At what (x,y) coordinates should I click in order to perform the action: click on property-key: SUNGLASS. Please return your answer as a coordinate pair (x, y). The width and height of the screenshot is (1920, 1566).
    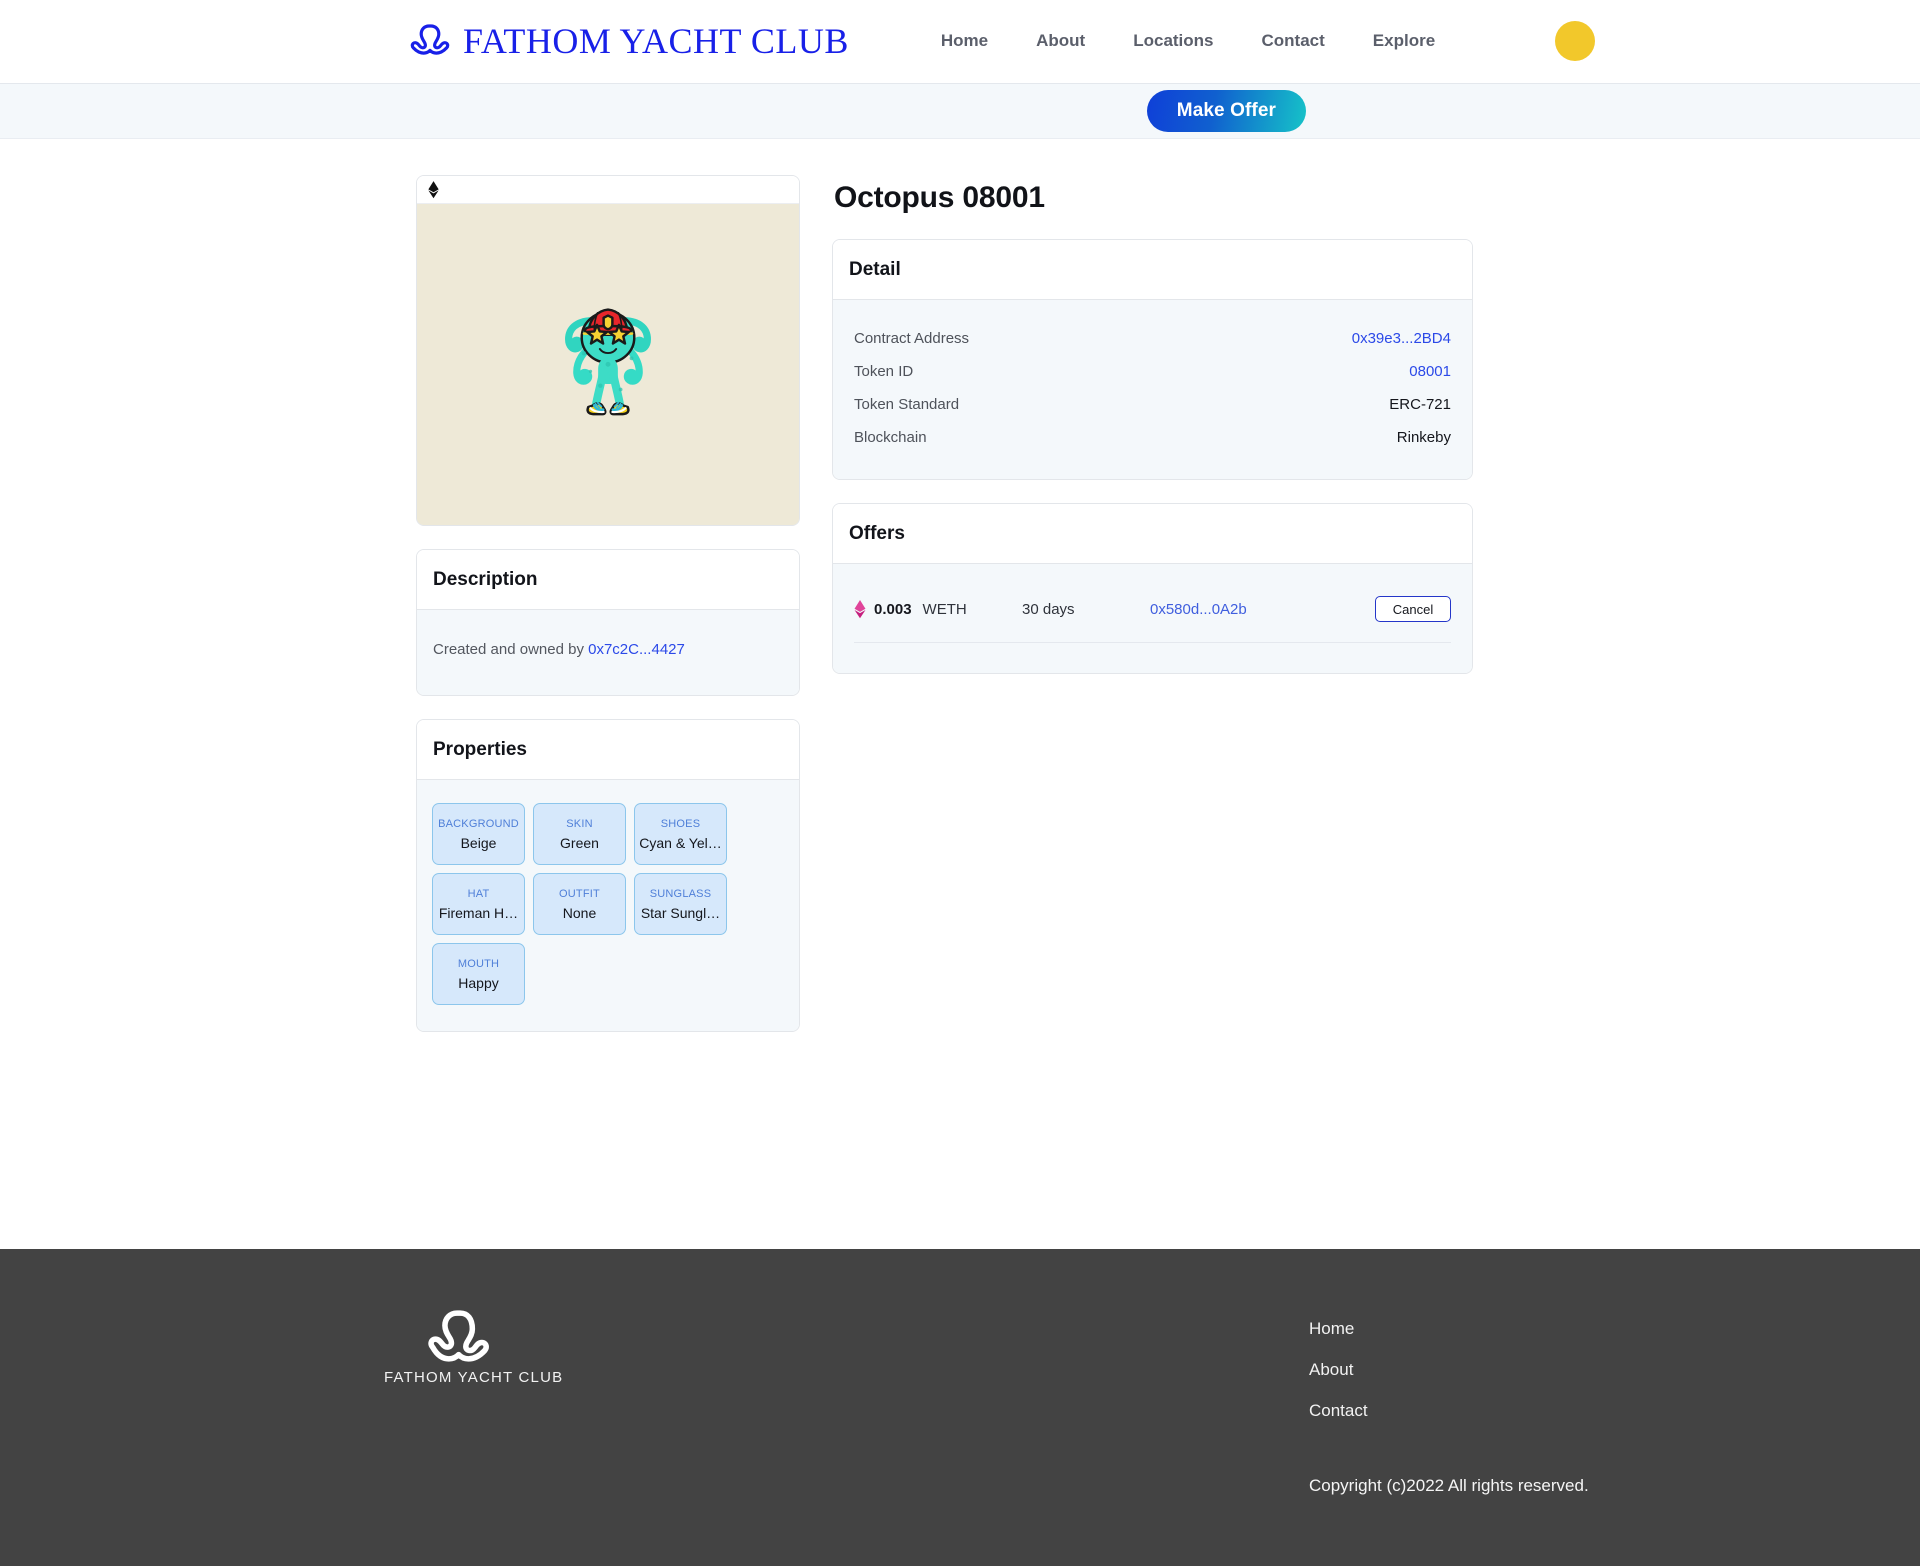
    Looking at the image, I should click on (680, 893).